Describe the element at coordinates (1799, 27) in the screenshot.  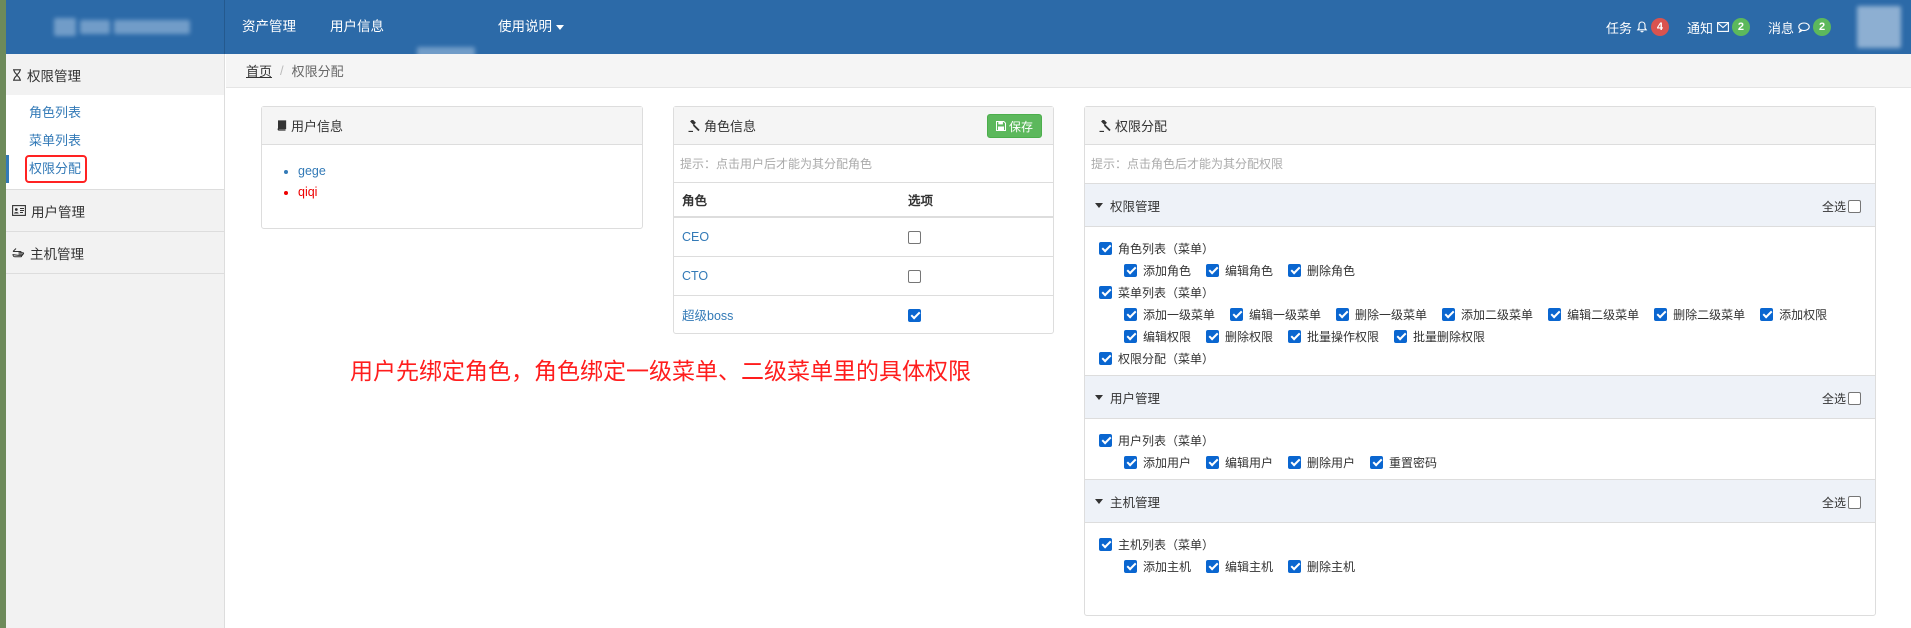
I see `messages-button: 消息 2` at that location.